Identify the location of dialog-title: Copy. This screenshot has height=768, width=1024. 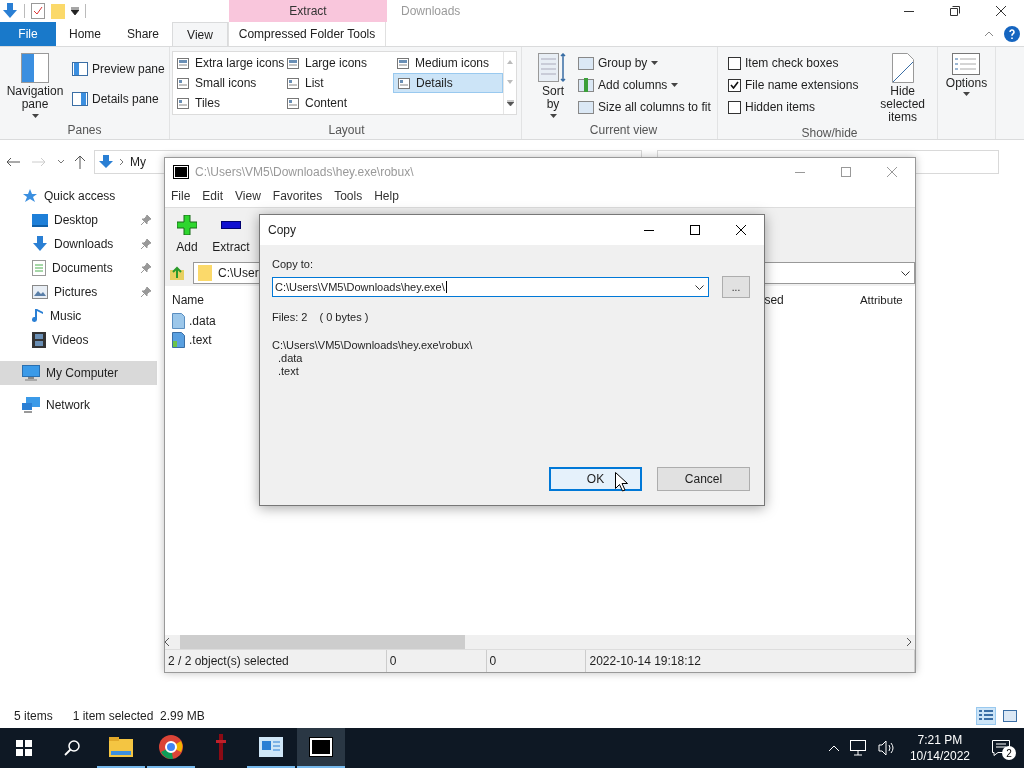
(282, 230).